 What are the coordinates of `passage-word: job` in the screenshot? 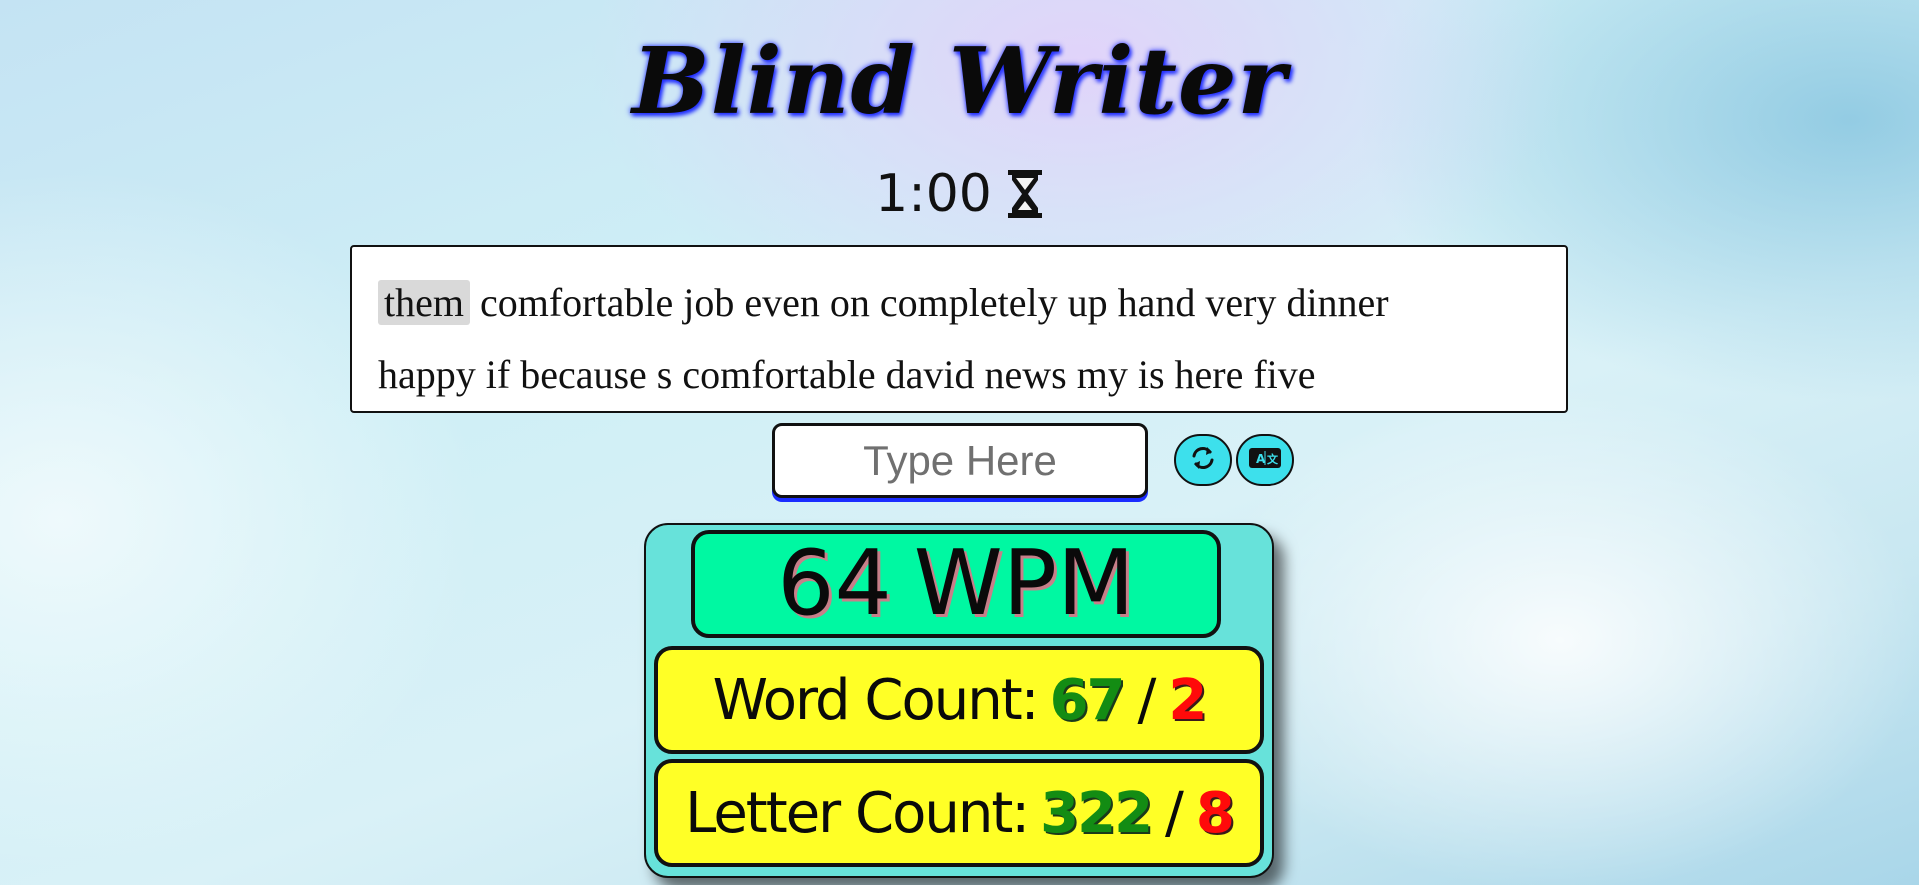 It's located at (709, 302).